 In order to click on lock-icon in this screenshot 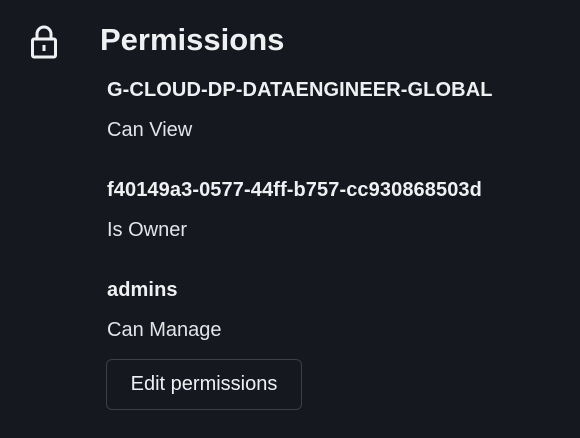, I will do `click(44, 42)`.